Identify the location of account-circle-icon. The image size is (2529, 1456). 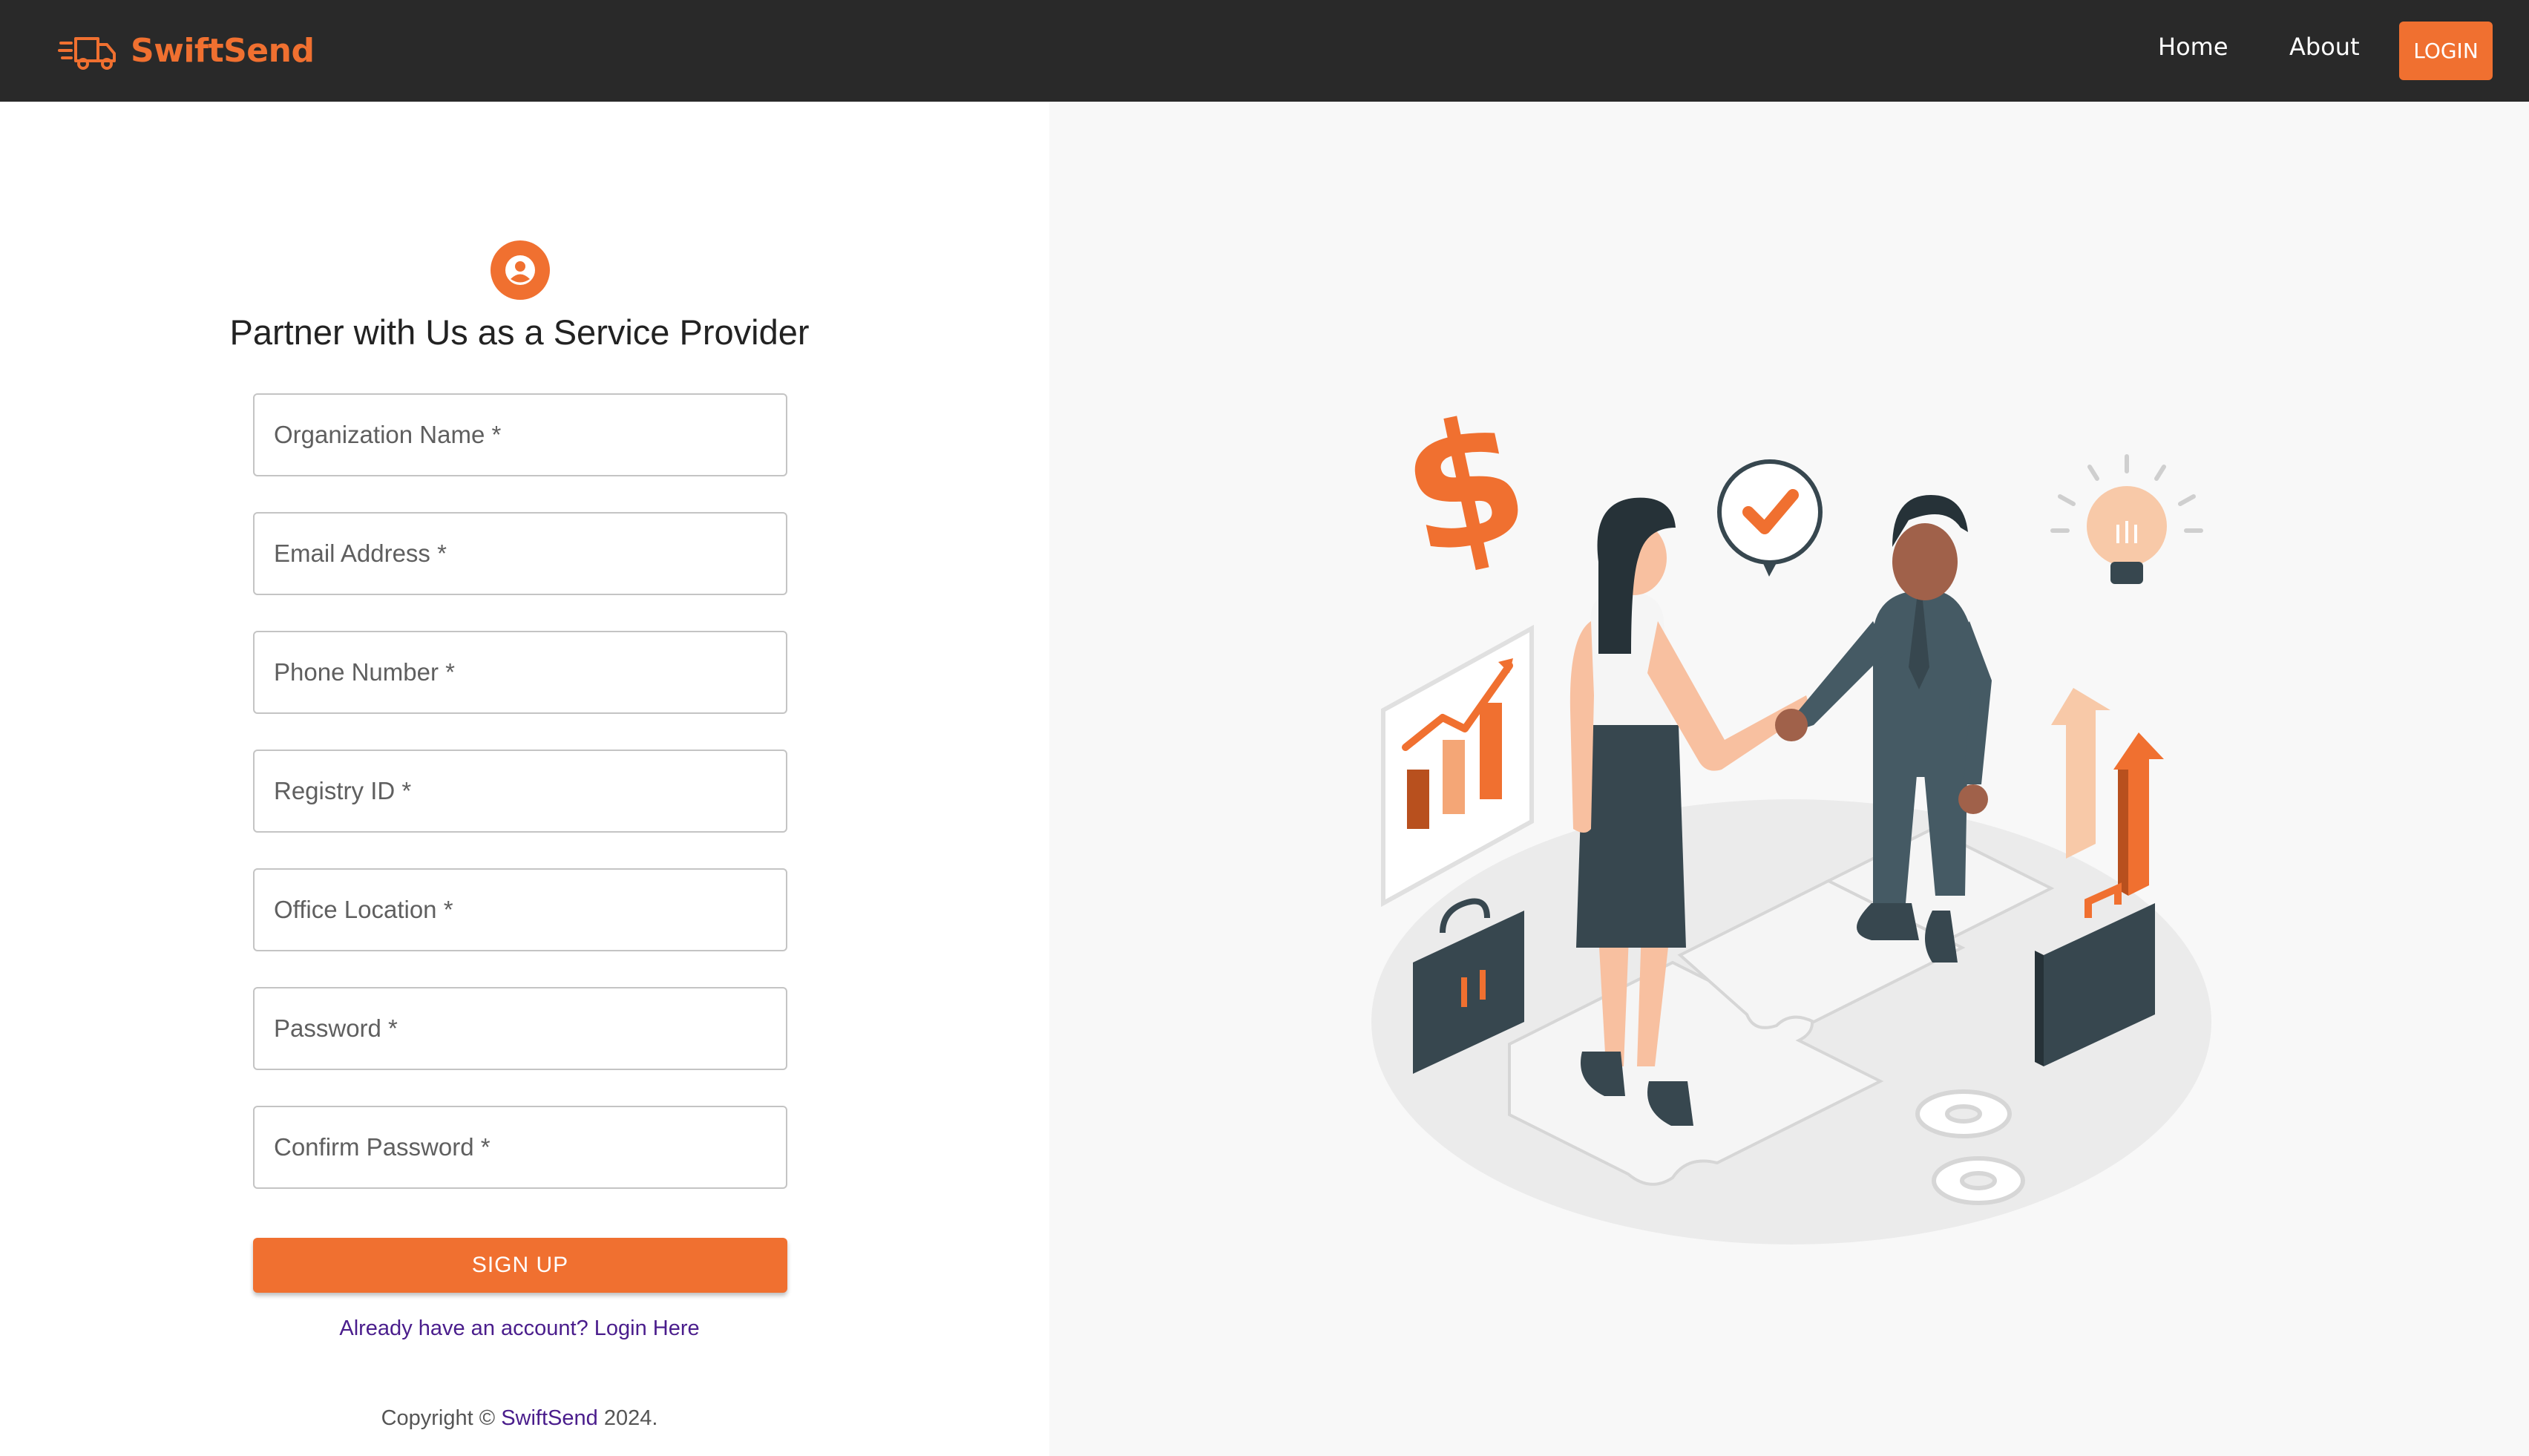
(520, 270).